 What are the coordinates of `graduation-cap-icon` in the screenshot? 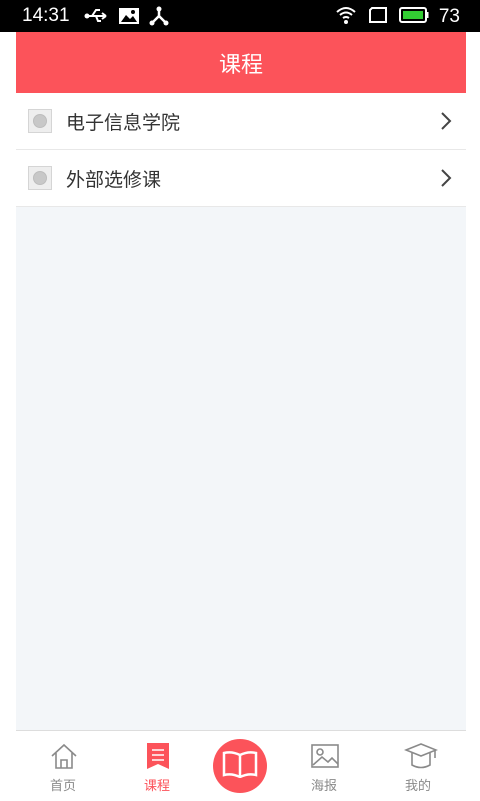 It's located at (421, 758).